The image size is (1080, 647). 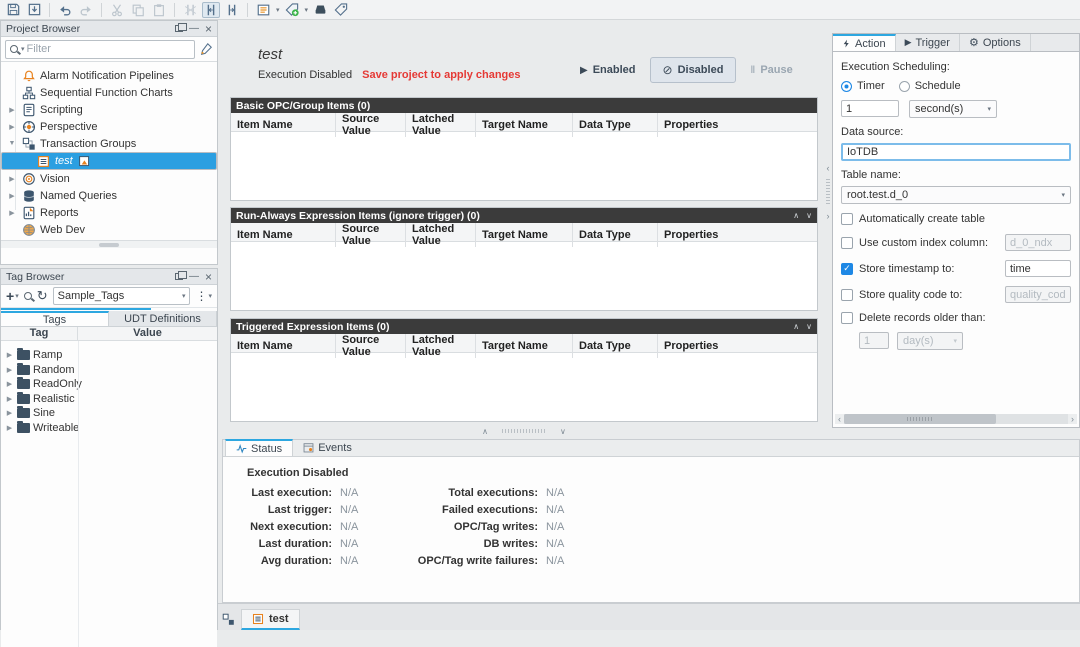 What do you see at coordinates (870, 108) in the screenshot?
I see `timer-value-input` at bounding box center [870, 108].